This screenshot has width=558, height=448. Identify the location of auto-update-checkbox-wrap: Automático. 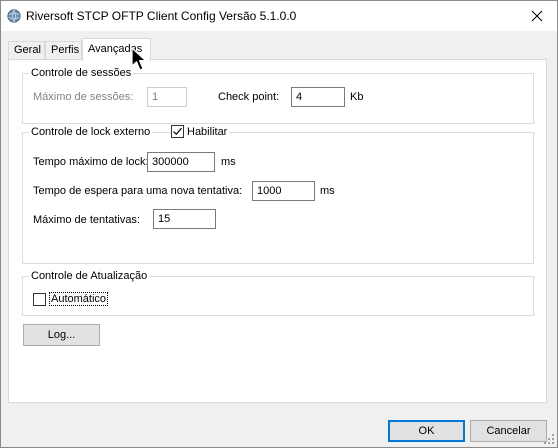
(72, 299).